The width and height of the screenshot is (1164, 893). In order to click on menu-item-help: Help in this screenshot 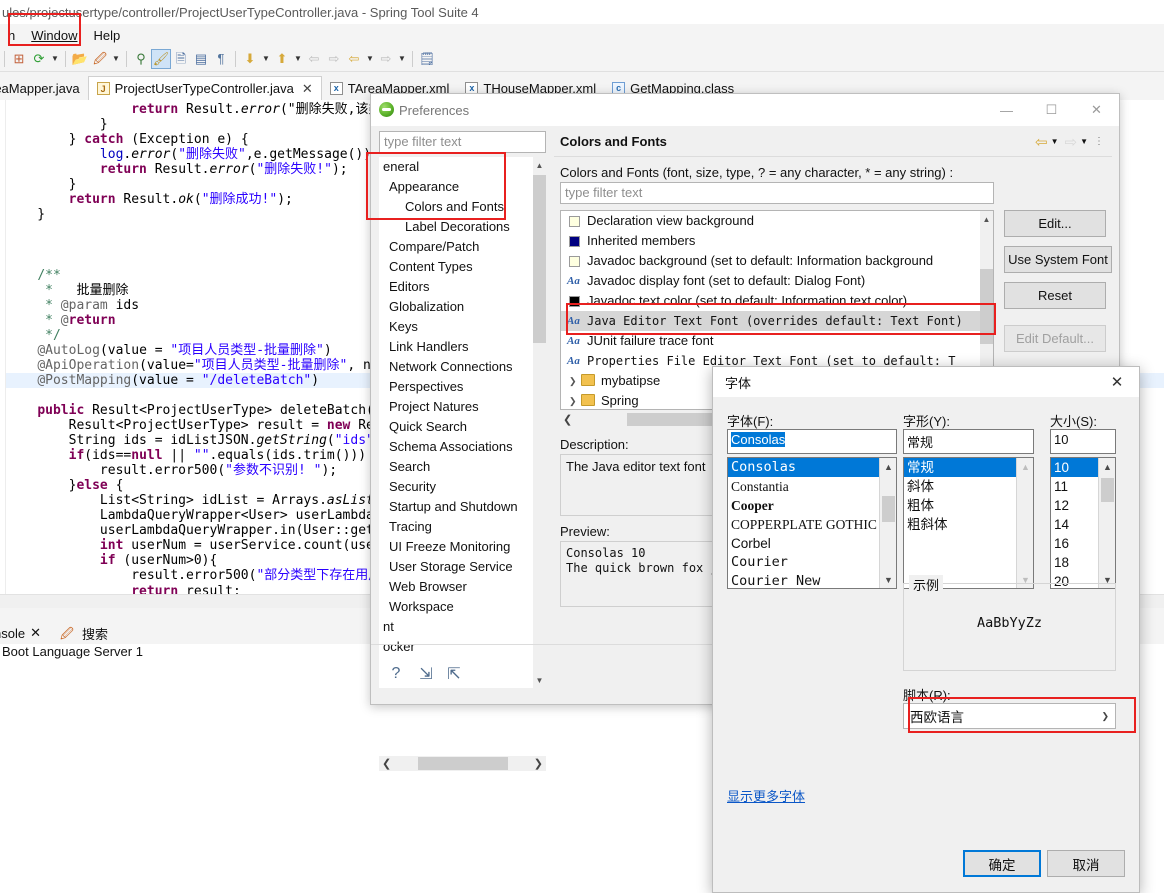, I will do `click(106, 35)`.